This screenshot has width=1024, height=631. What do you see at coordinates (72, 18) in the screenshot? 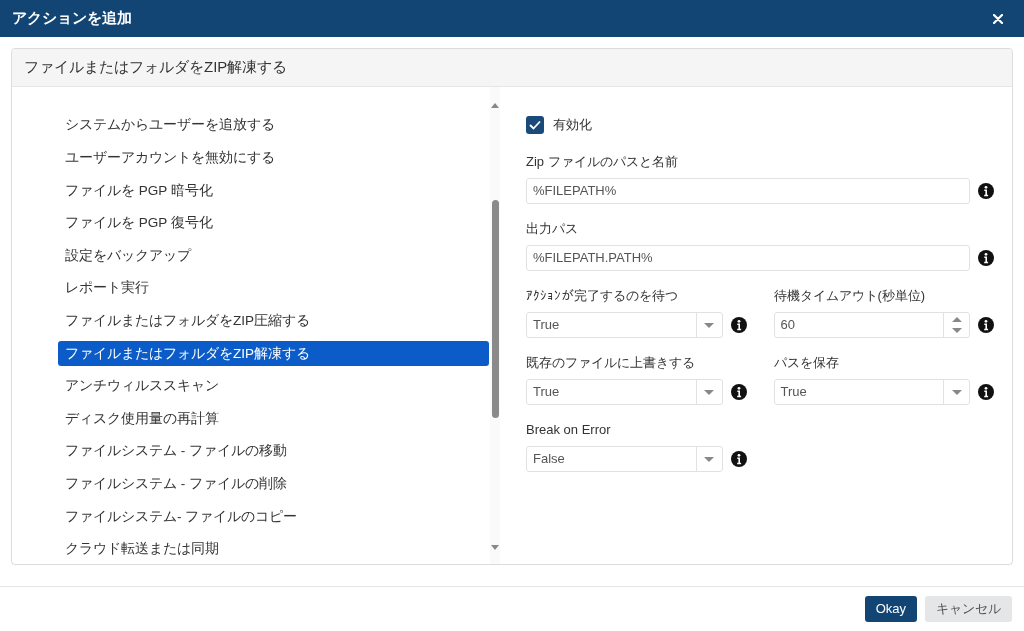
I see `dialog-title: アクションを追加` at bounding box center [72, 18].